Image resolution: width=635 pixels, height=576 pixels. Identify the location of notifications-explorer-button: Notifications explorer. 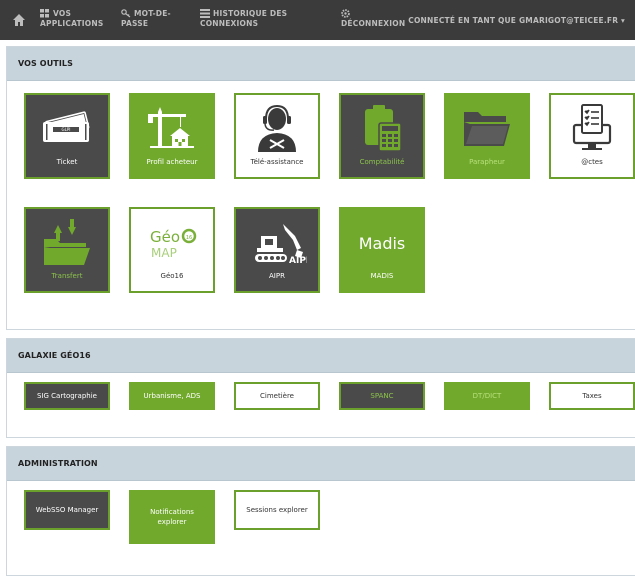
(172, 517).